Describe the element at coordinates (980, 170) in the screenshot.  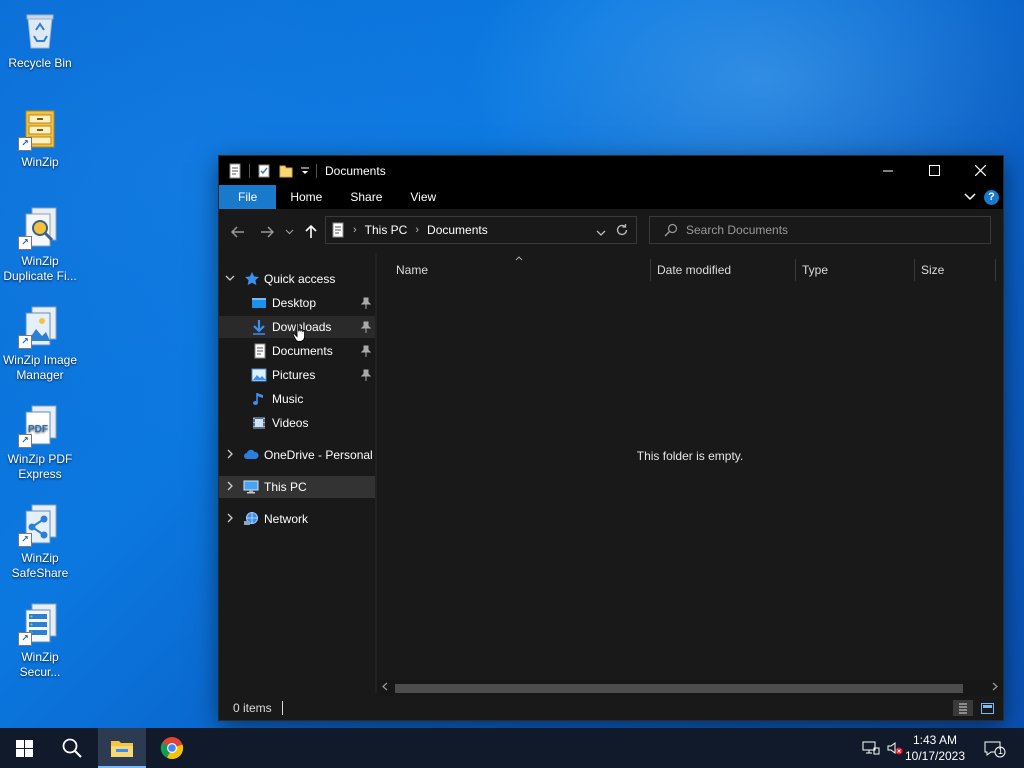
I see `close-button` at that location.